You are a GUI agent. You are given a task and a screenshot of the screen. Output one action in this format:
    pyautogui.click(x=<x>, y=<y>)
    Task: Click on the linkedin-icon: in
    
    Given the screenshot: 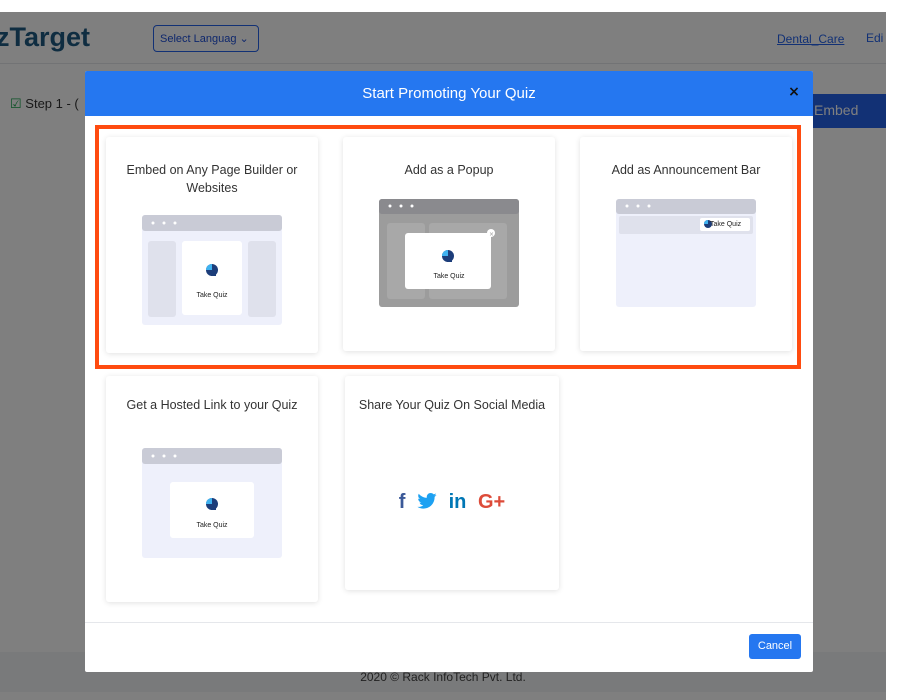 What is the action you would take?
    pyautogui.click(x=458, y=502)
    